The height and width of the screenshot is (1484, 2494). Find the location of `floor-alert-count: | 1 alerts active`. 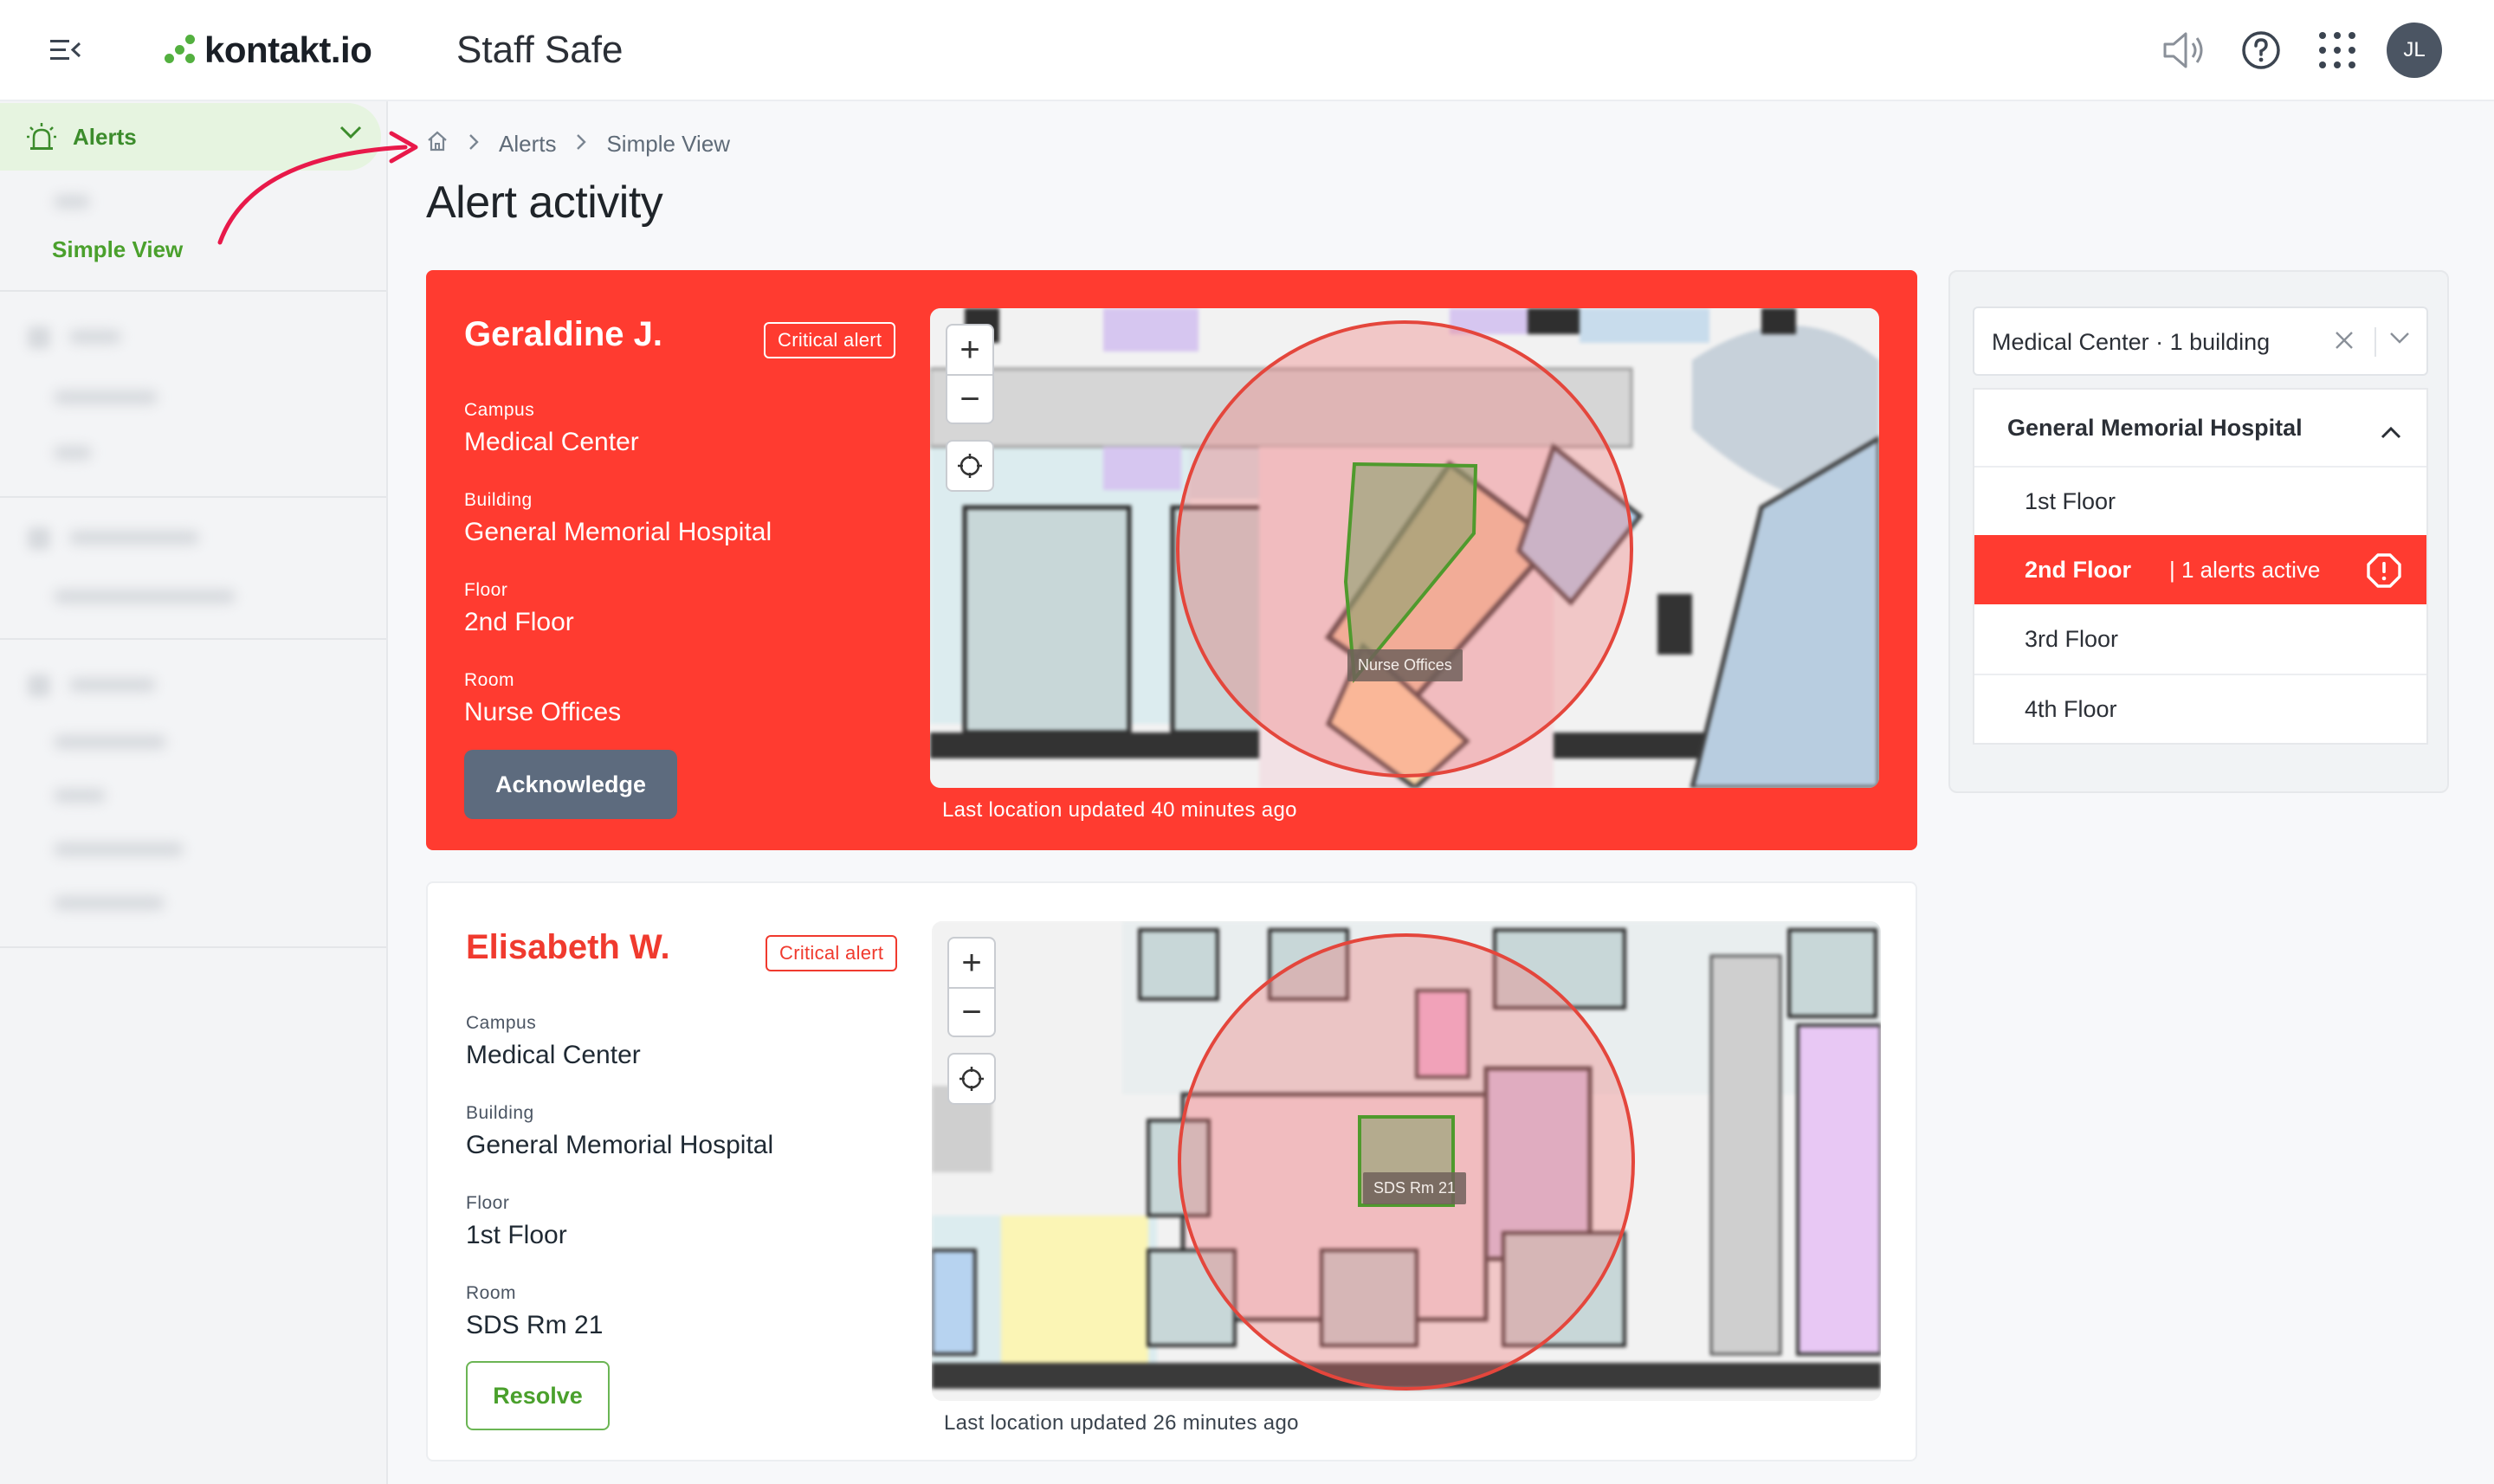

floor-alert-count: | 1 alerts active is located at coordinates (2245, 569).